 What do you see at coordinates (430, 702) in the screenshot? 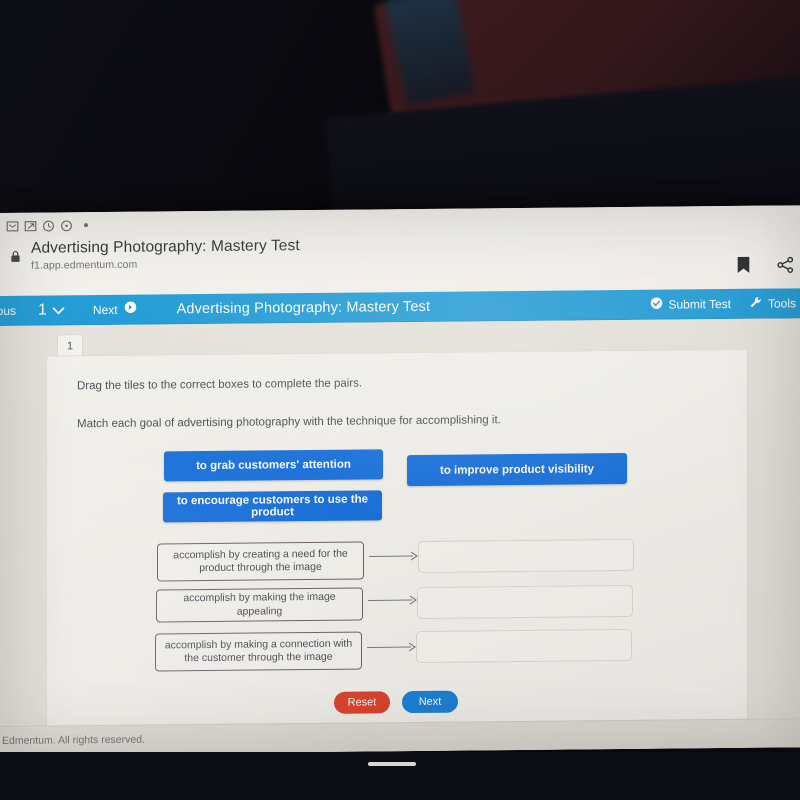
I see `next-button: Next` at bounding box center [430, 702].